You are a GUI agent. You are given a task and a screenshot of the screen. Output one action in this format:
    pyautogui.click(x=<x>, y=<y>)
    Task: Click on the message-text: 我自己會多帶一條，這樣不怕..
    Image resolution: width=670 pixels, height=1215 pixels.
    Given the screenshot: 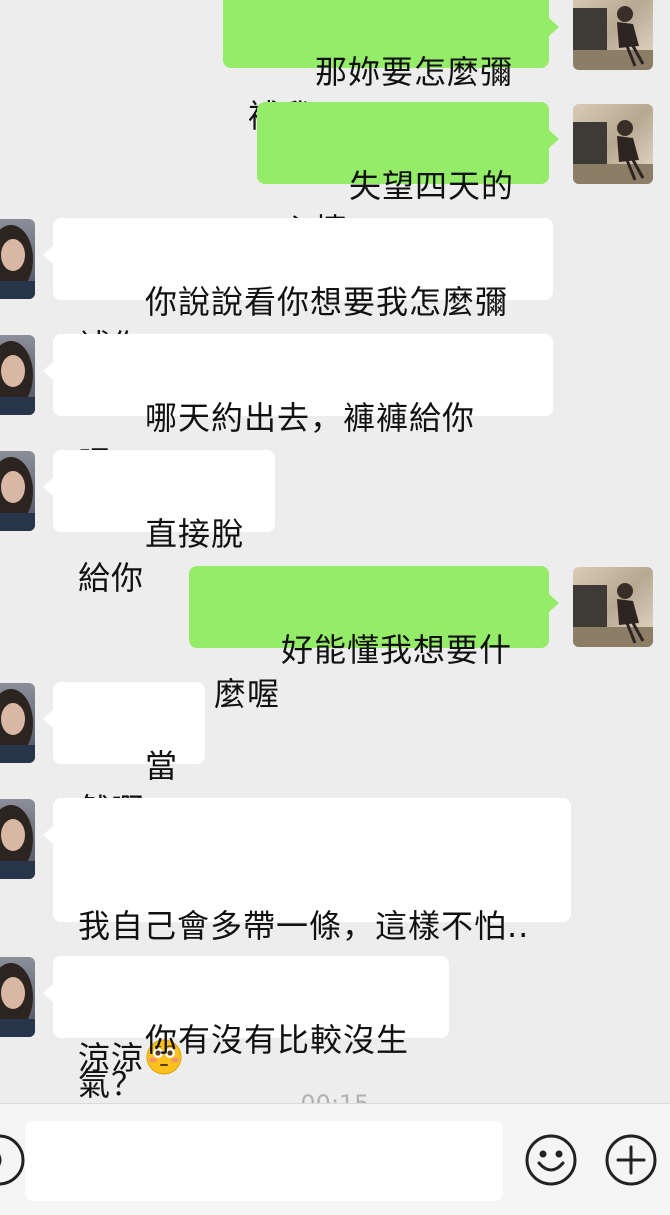 What is the action you would take?
    pyautogui.click(x=304, y=926)
    